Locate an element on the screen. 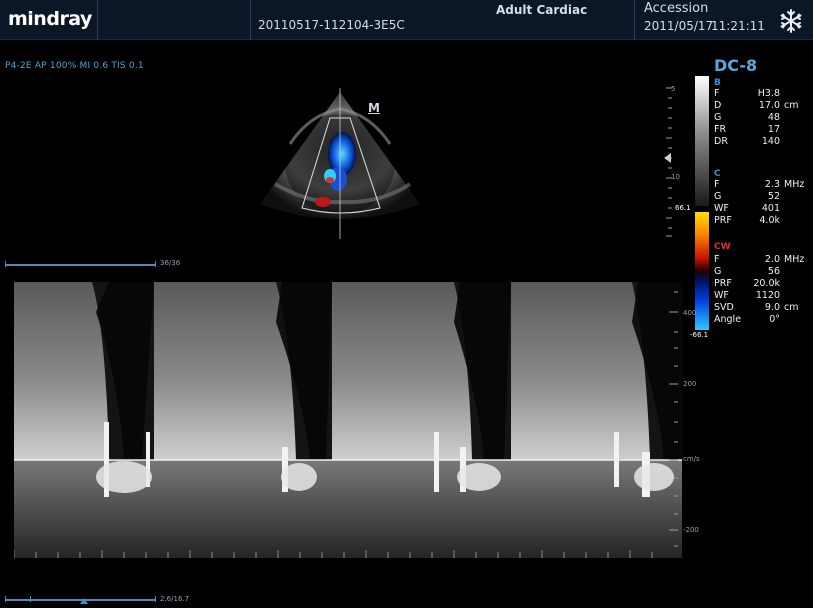  velocity-label: 200 is located at coordinates (690, 384).